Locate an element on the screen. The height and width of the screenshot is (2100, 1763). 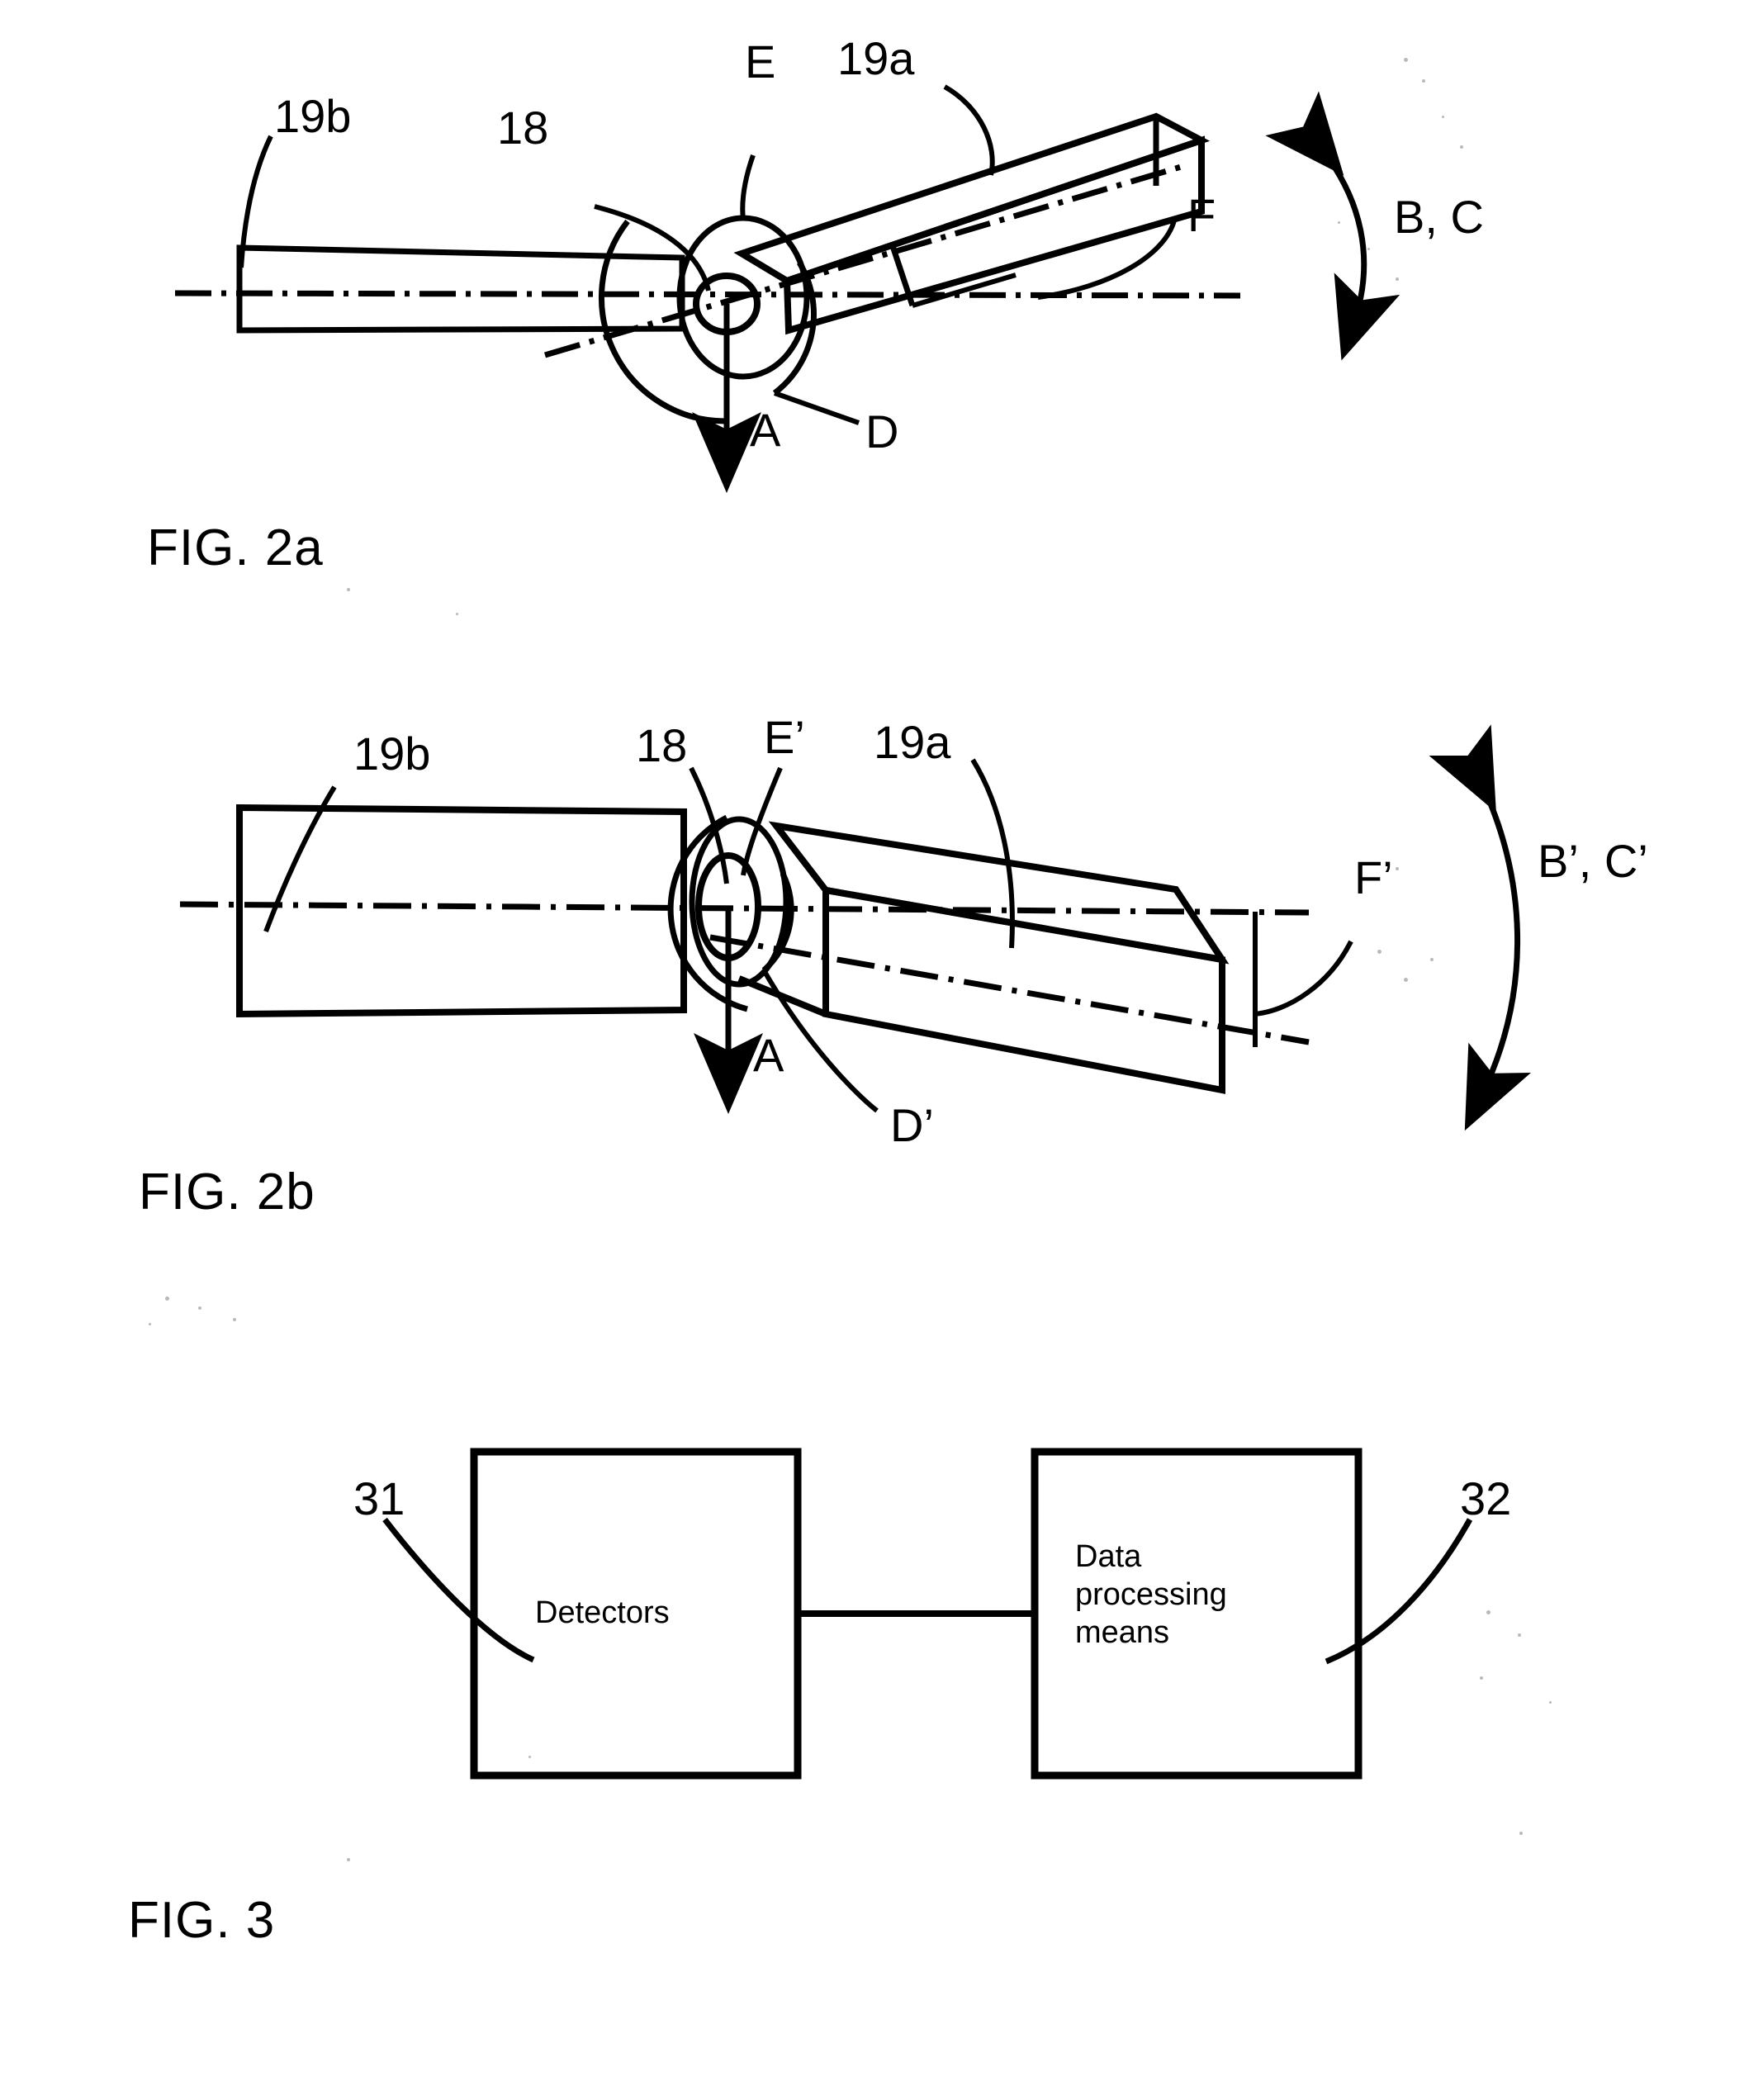
fig-2b-linework is located at coordinates (855, 927).